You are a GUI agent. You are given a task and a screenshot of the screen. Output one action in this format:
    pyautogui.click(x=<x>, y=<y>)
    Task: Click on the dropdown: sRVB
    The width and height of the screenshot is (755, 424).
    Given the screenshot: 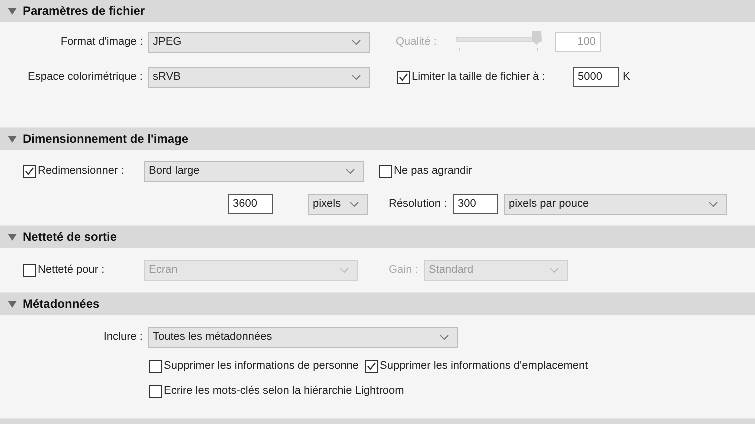 What is the action you would take?
    pyautogui.click(x=259, y=77)
    